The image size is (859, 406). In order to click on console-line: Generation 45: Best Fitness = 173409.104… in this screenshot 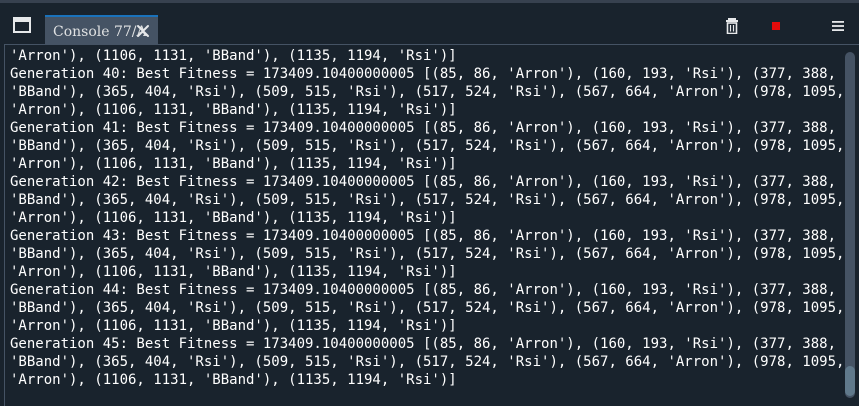, I will do `click(423, 344)`.